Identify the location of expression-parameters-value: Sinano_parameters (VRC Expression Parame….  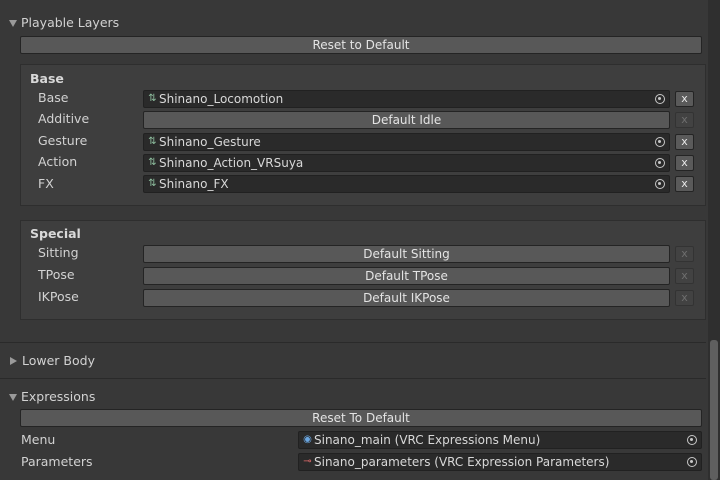
(462, 462).